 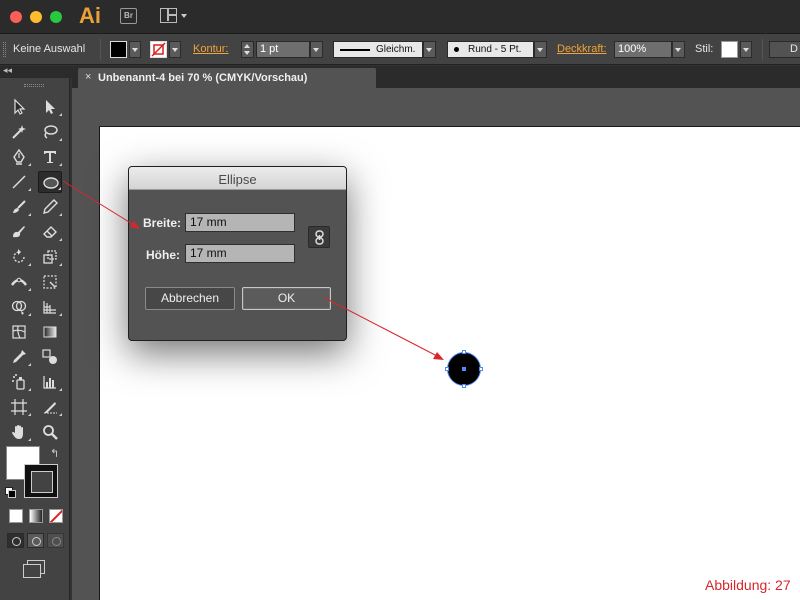 What do you see at coordinates (247, 46) in the screenshot?
I see `stepper-up-icon` at bounding box center [247, 46].